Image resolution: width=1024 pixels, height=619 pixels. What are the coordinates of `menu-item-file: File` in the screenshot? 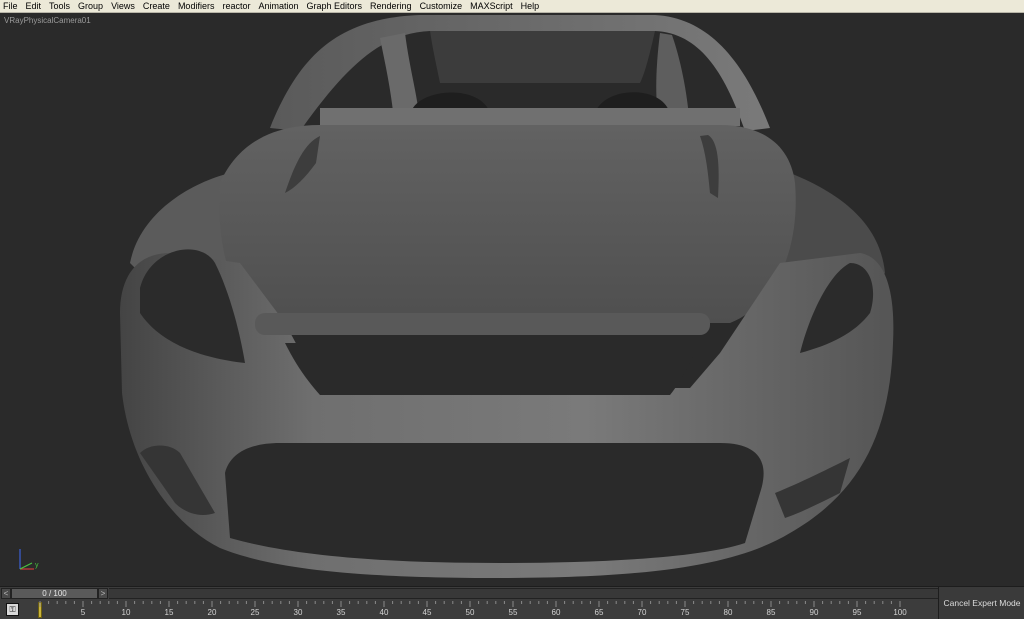 It's located at (11, 6).